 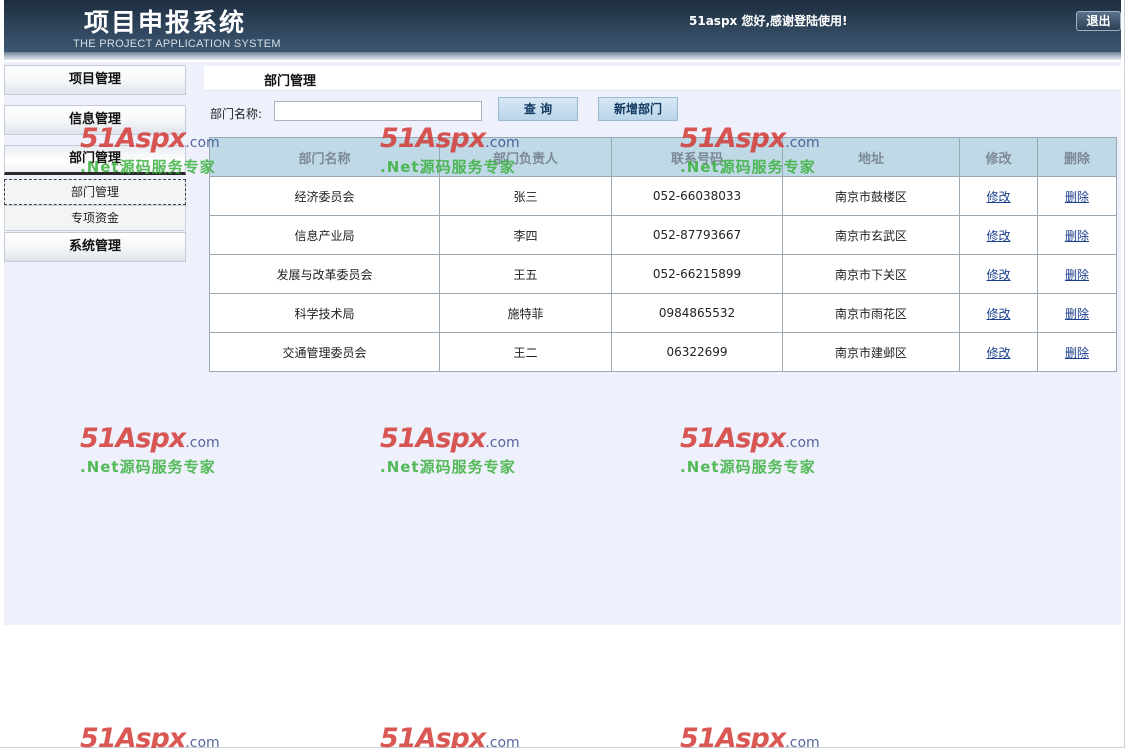 What do you see at coordinates (998, 157) in the screenshot?
I see `column-header-edit: 修改` at bounding box center [998, 157].